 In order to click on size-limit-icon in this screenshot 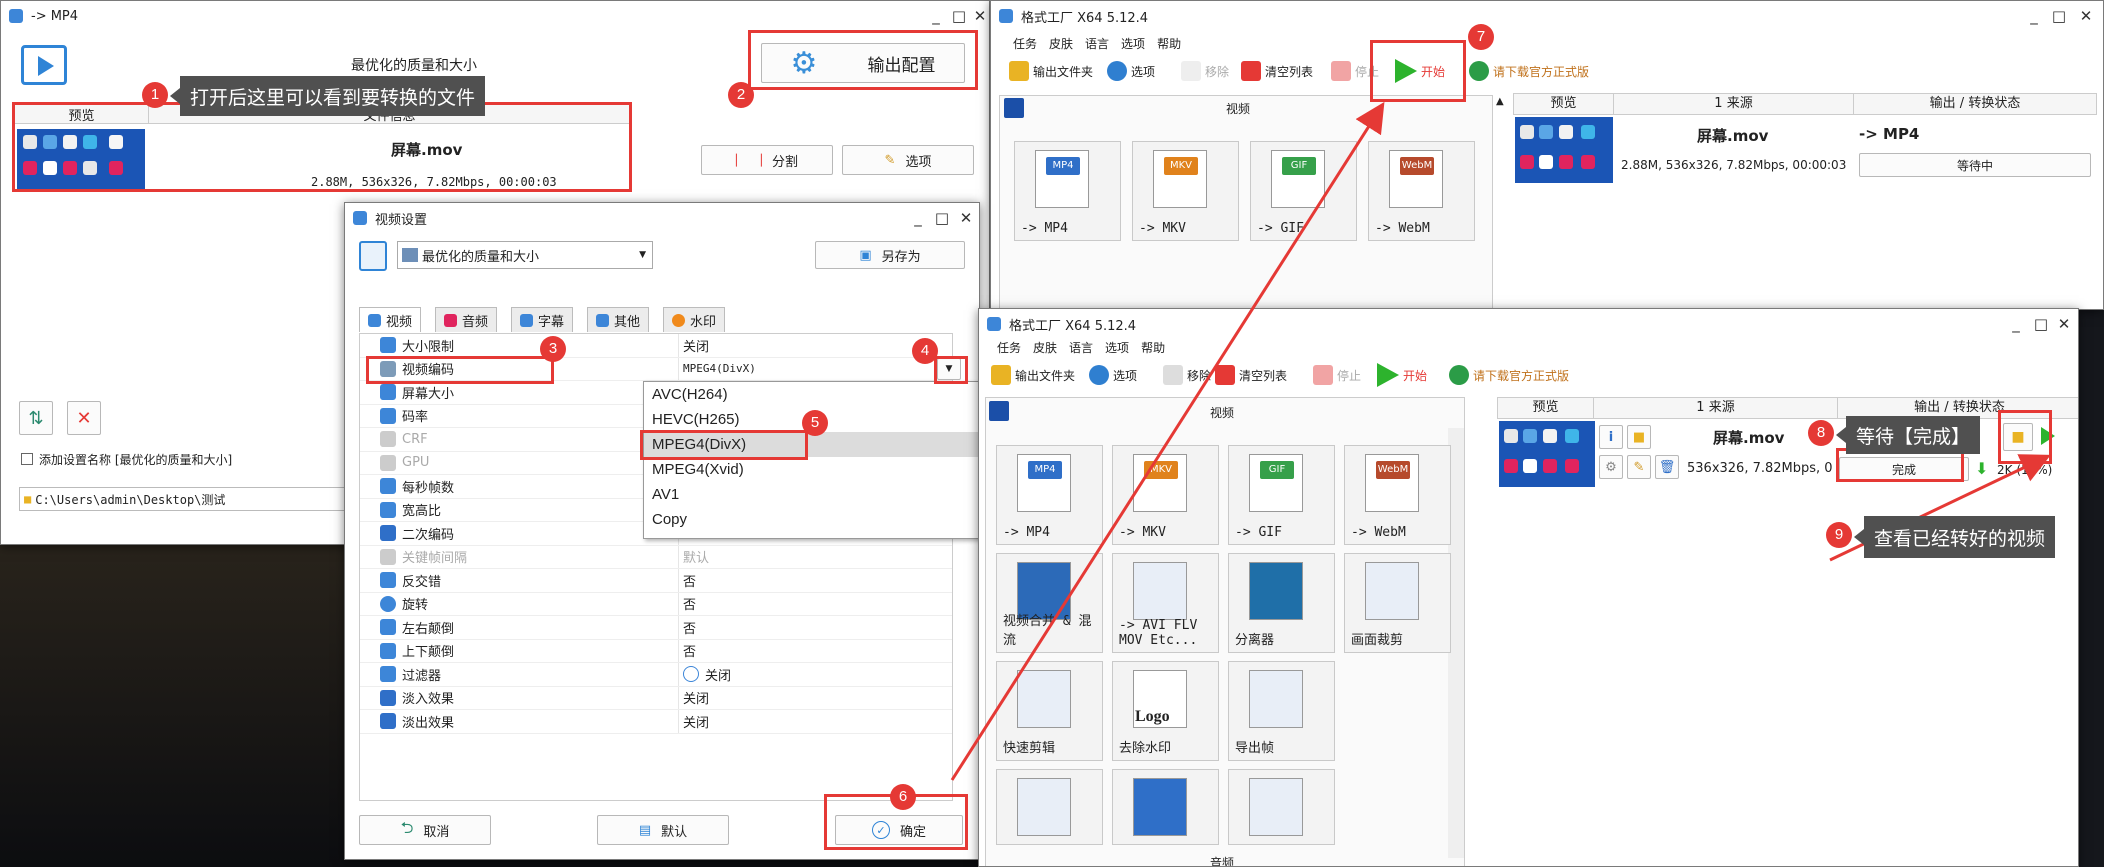, I will do `click(388, 345)`.